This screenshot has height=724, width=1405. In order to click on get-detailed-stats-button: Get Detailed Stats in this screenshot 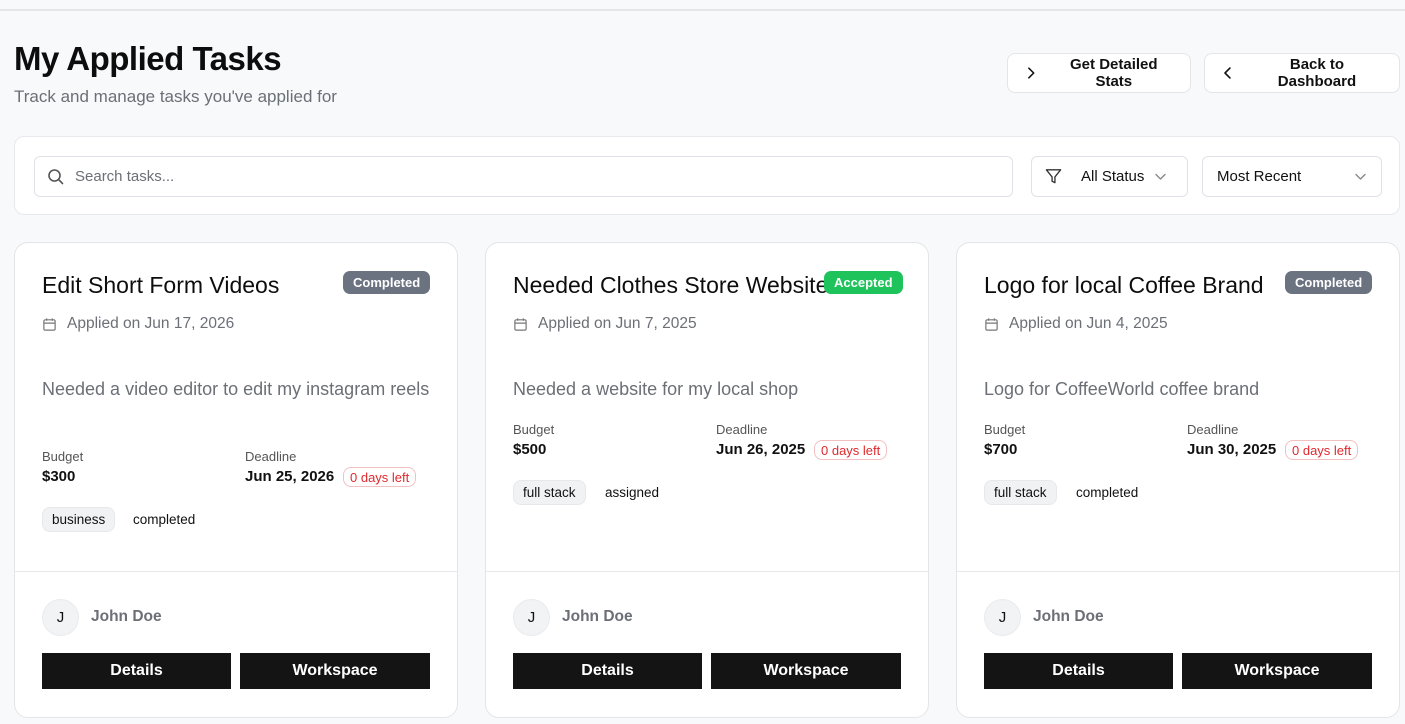, I will do `click(1099, 73)`.